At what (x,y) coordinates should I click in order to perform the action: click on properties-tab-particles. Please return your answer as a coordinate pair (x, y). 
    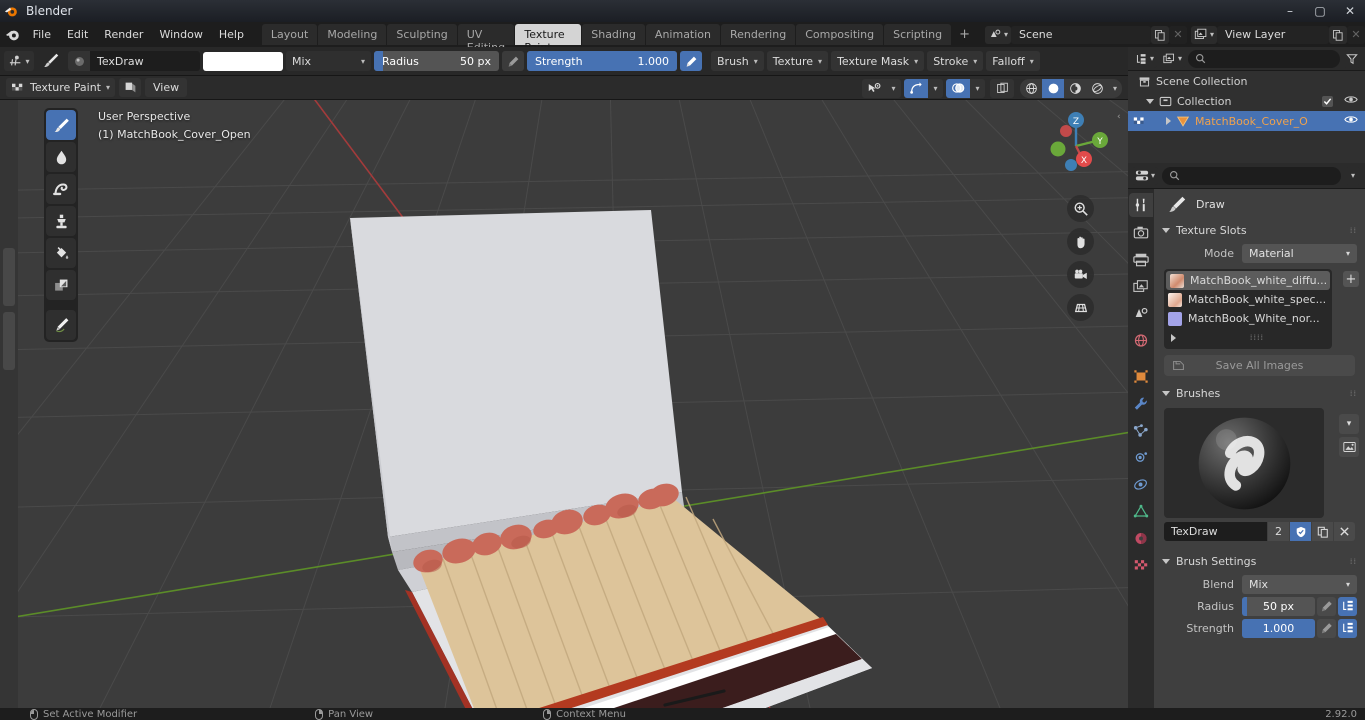
    Looking at the image, I should click on (1141, 430).